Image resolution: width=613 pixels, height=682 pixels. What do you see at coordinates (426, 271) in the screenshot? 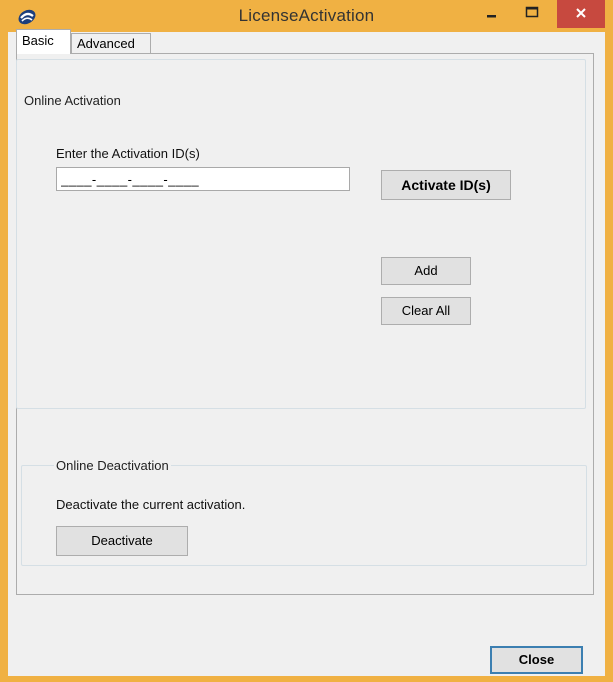
I see `add-button: Add` at bounding box center [426, 271].